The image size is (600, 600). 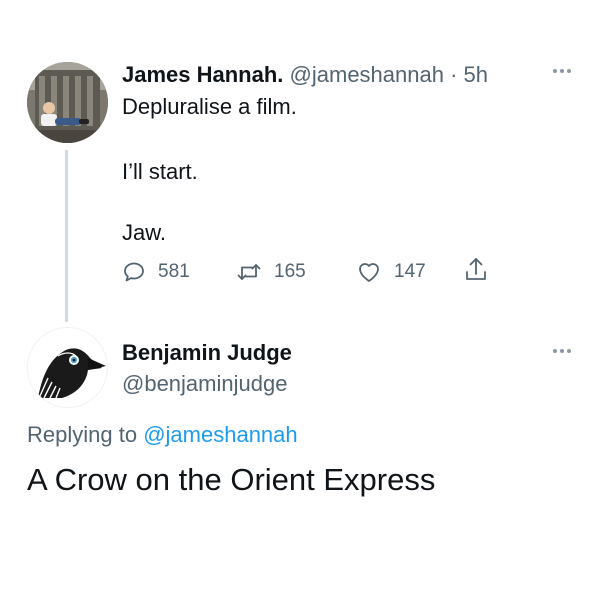 What do you see at coordinates (204, 384) in the screenshot?
I see `reply-author-handle: @benjaminjudge` at bounding box center [204, 384].